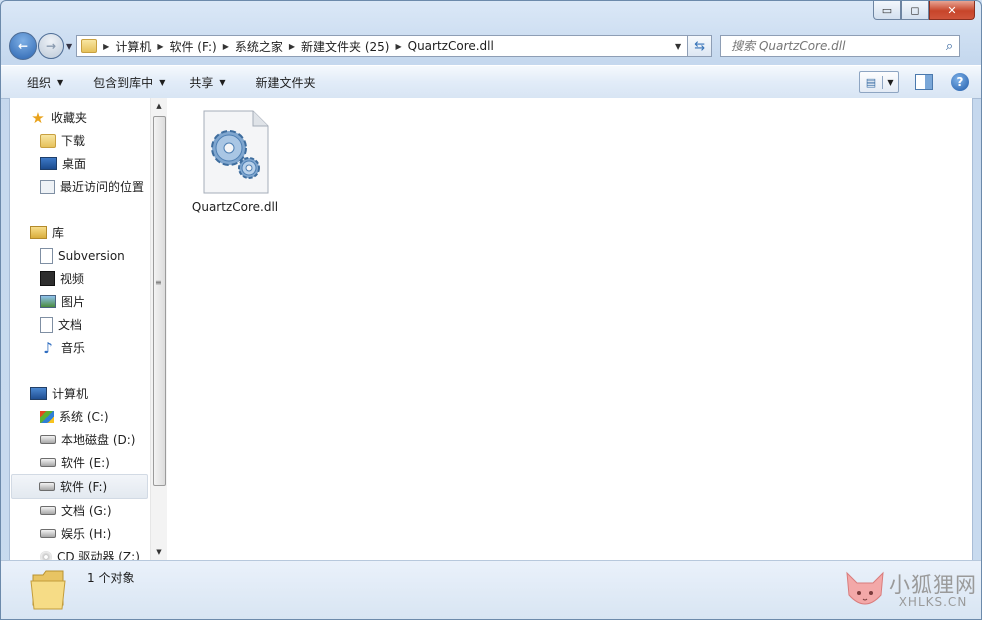 Image resolution: width=982 pixels, height=620 pixels. What do you see at coordinates (259, 46) in the screenshot?
I see `breadcrumb-xitongzhijia: 系统之家` at bounding box center [259, 46].